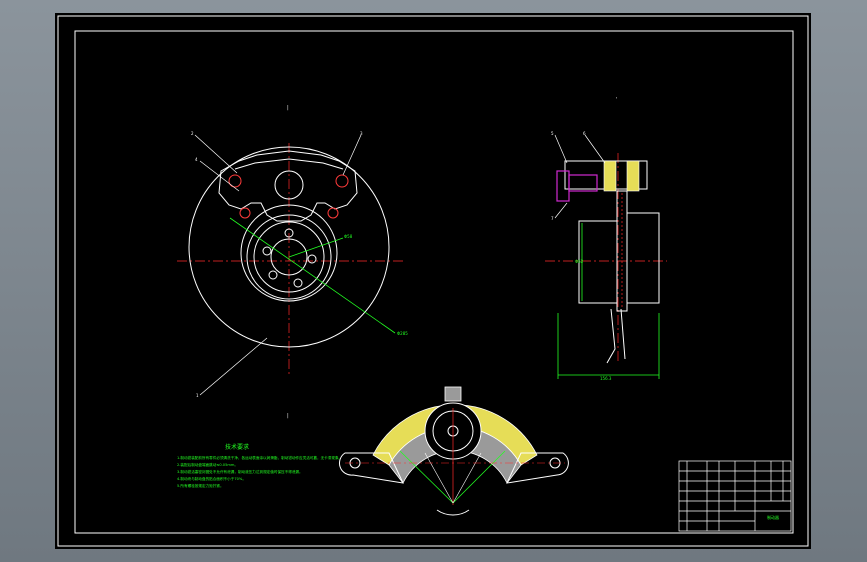  I want to click on caliper-guide-pin-left, so click(235, 181).